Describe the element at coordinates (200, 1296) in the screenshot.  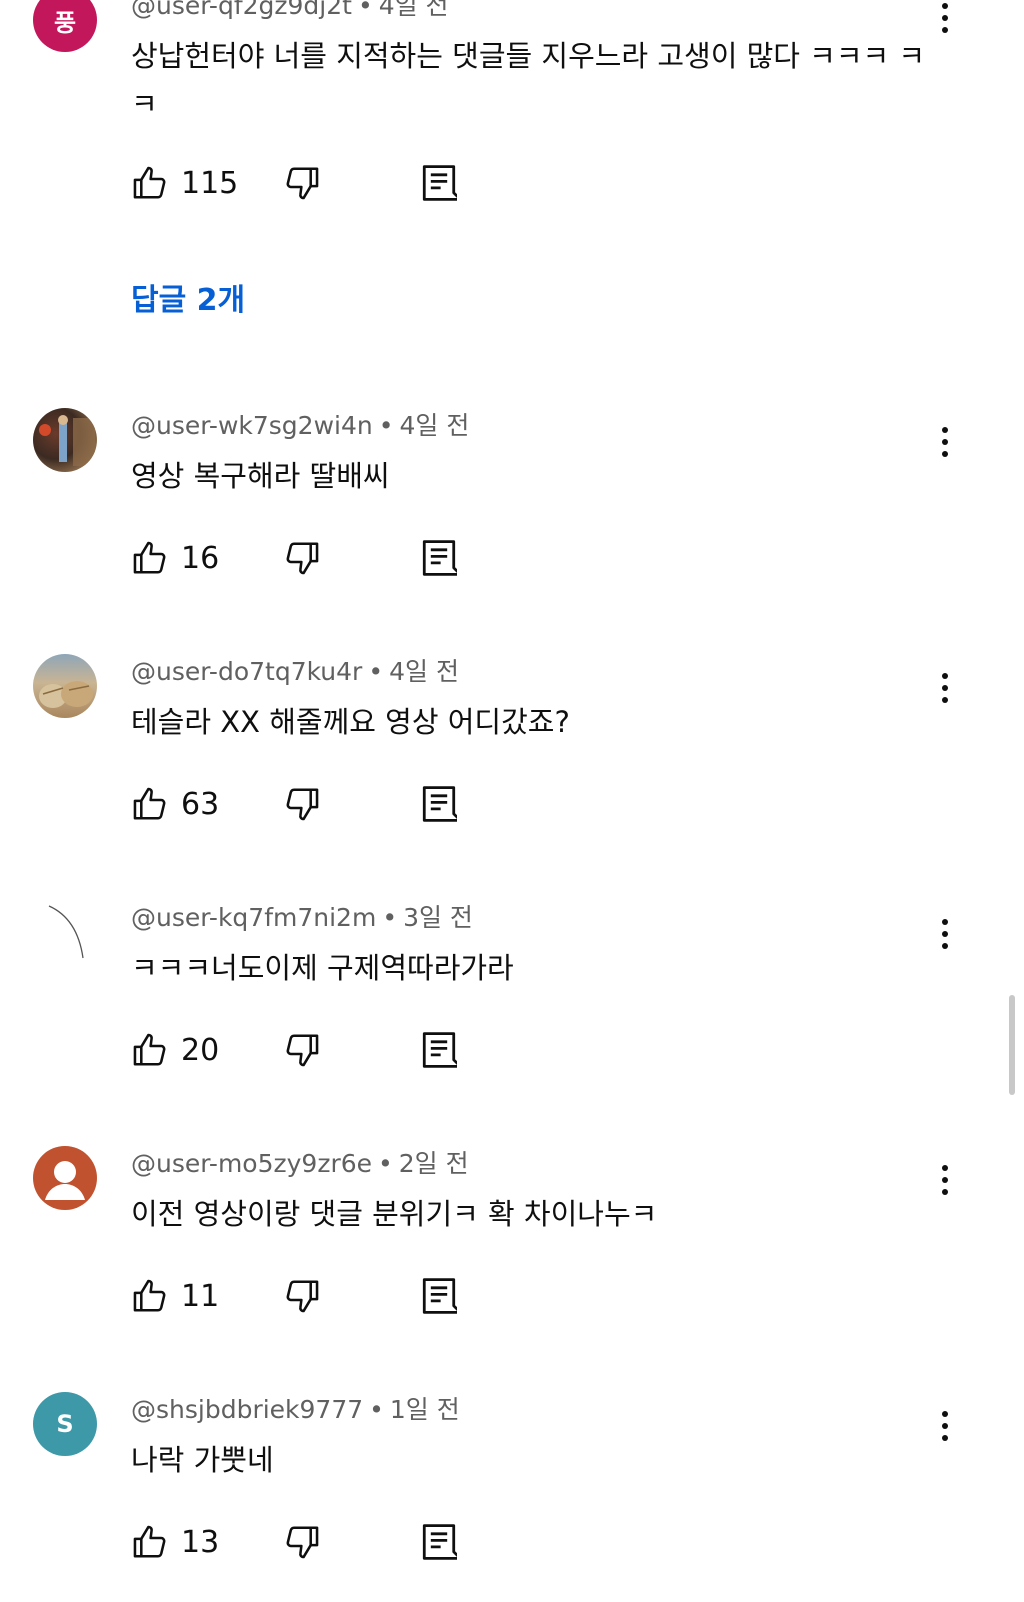
I see `like-count: 11` at that location.